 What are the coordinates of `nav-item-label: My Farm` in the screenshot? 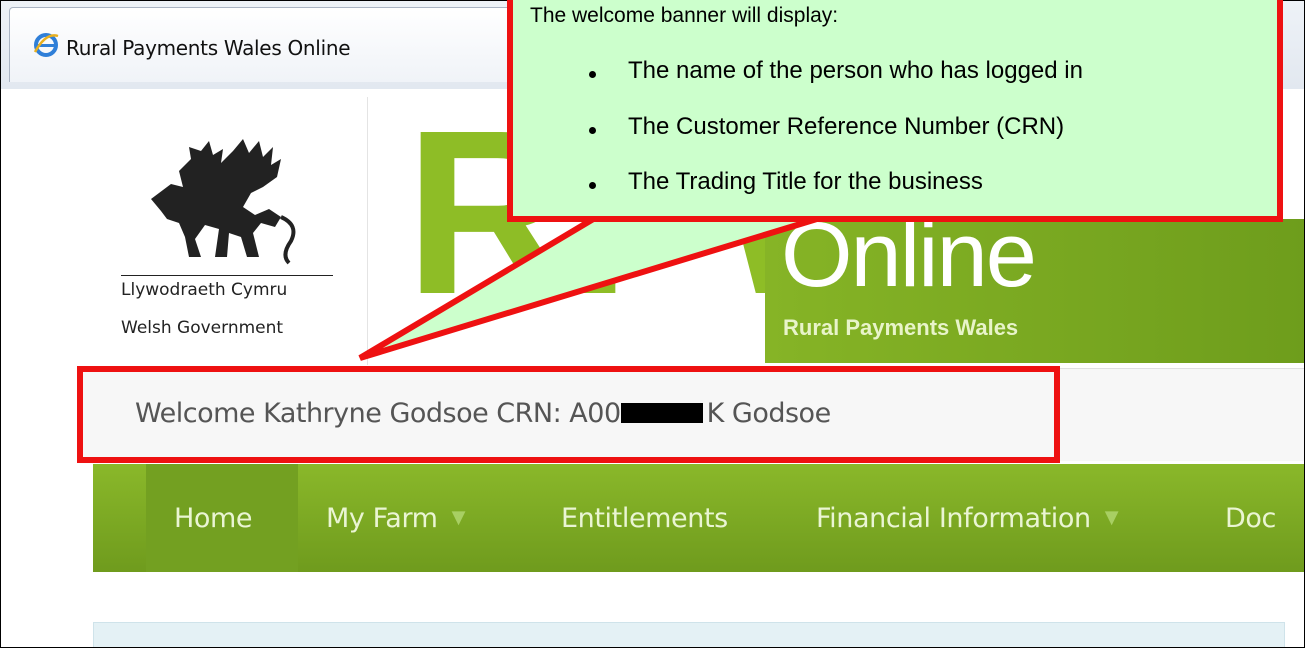 It's located at (382, 518).